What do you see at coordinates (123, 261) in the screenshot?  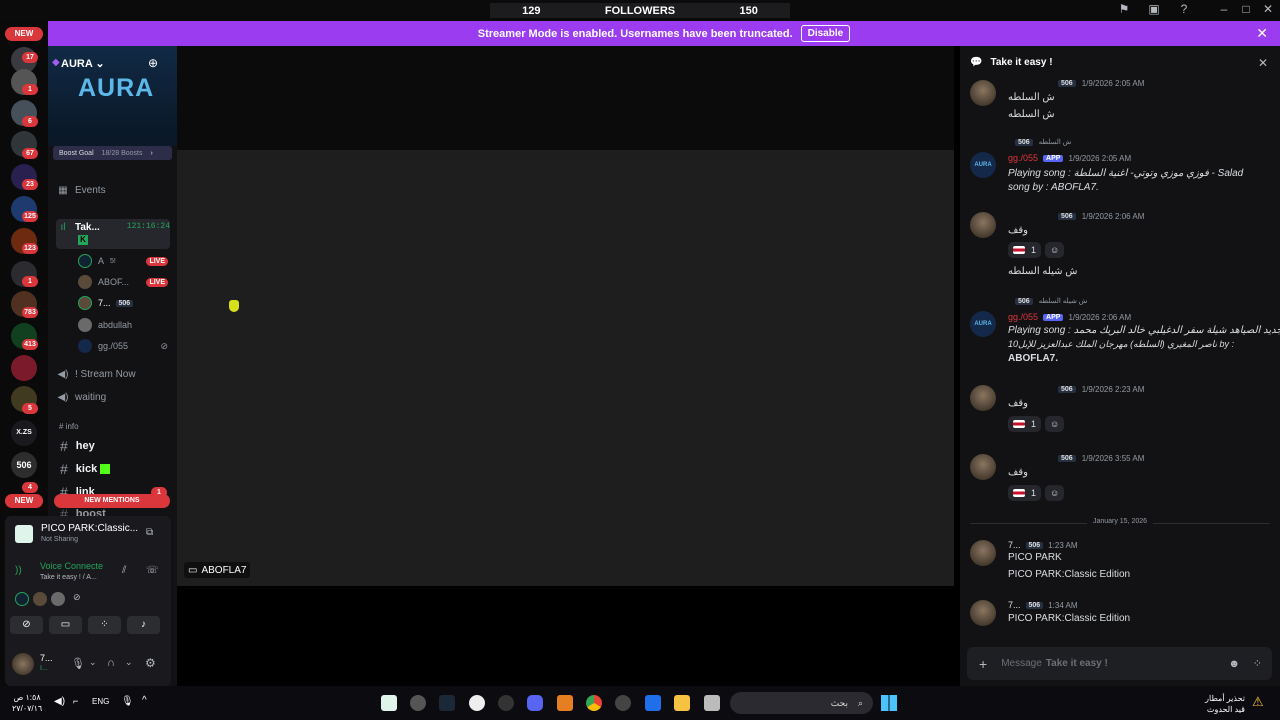 I see `voice-user: A 5! LIVE` at bounding box center [123, 261].